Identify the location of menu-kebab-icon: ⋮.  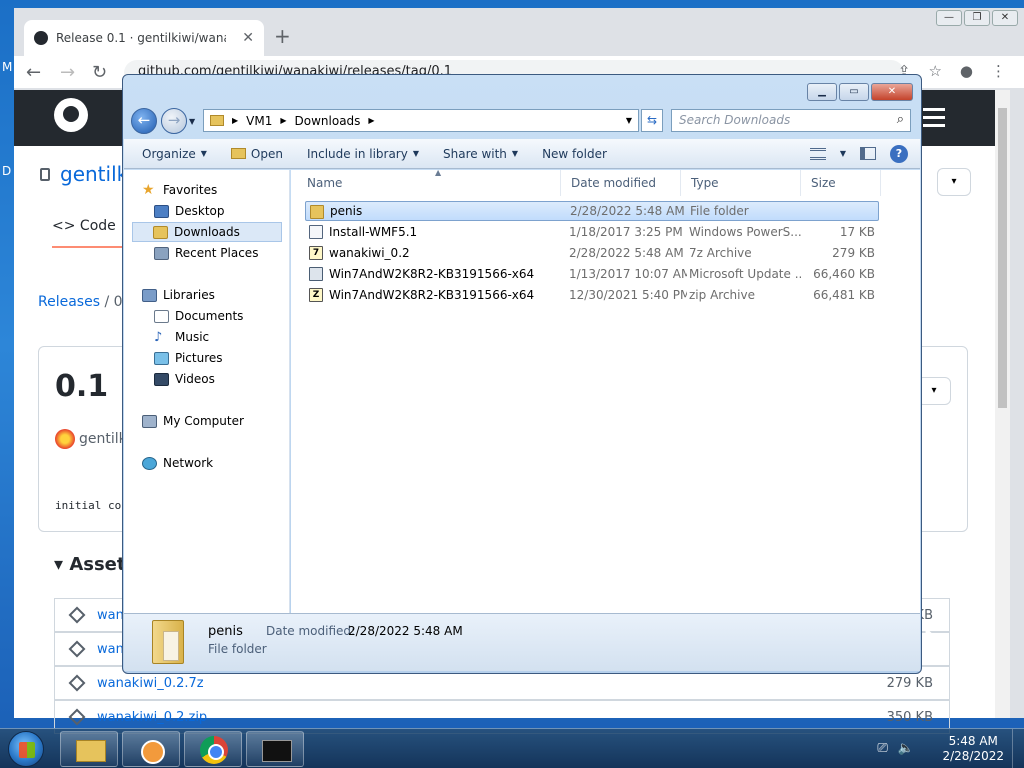
(998, 71).